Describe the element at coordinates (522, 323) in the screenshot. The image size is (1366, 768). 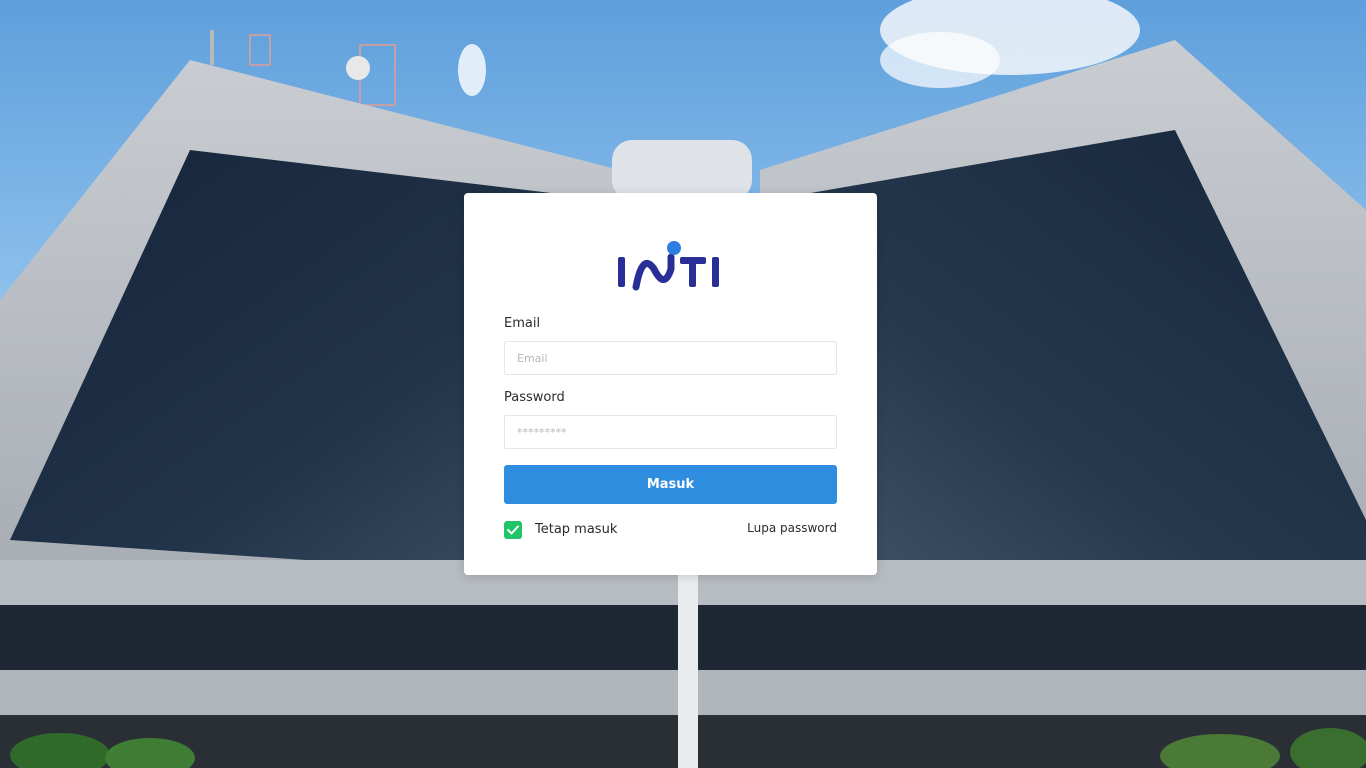
I see `email-label: Email` at that location.